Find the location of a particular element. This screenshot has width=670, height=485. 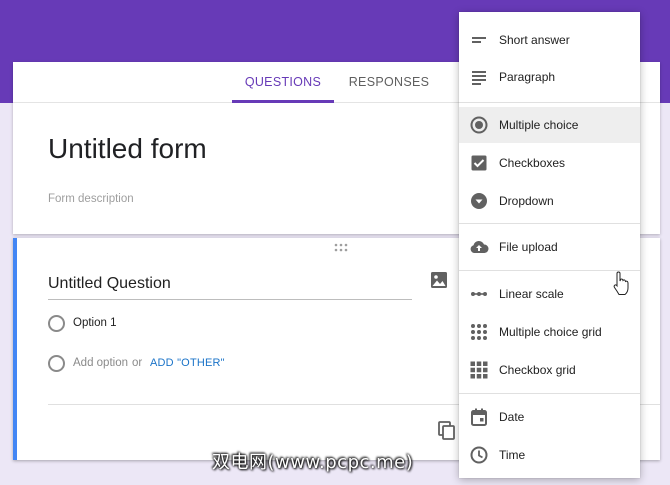

menu-item-label: Date is located at coordinates (512, 417).